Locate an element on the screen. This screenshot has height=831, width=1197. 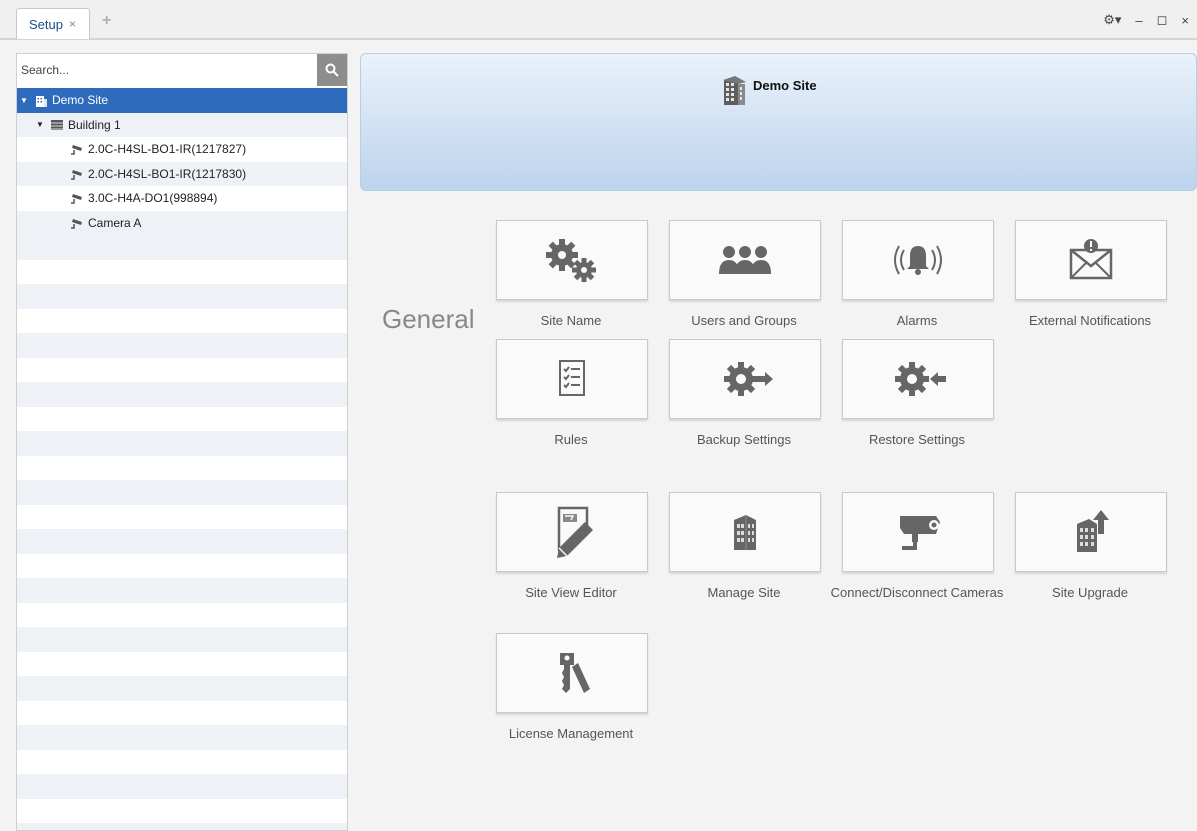
search-button is located at coordinates (332, 70).